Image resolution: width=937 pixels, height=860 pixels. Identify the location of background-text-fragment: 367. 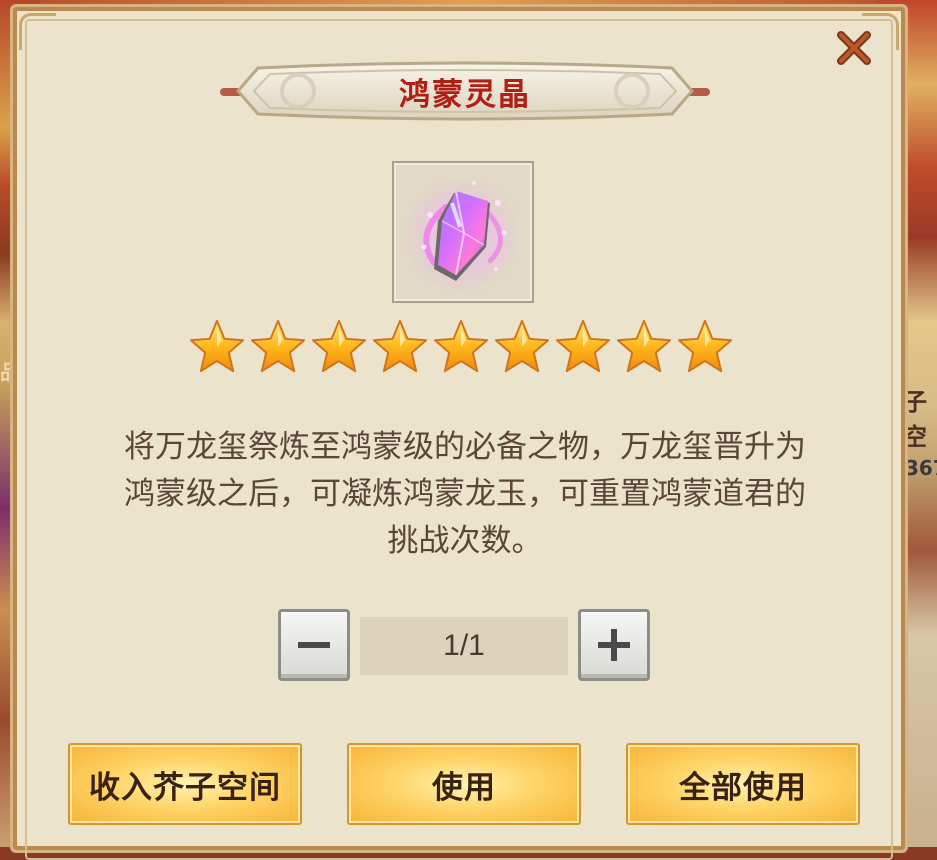
(921, 468).